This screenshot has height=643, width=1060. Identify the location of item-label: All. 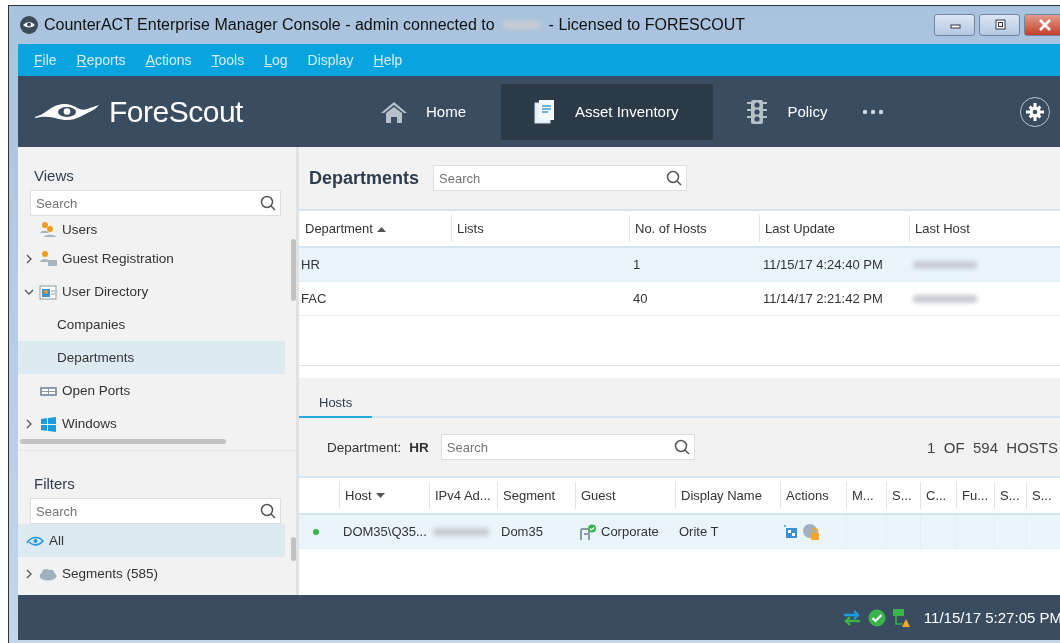
(56, 540).